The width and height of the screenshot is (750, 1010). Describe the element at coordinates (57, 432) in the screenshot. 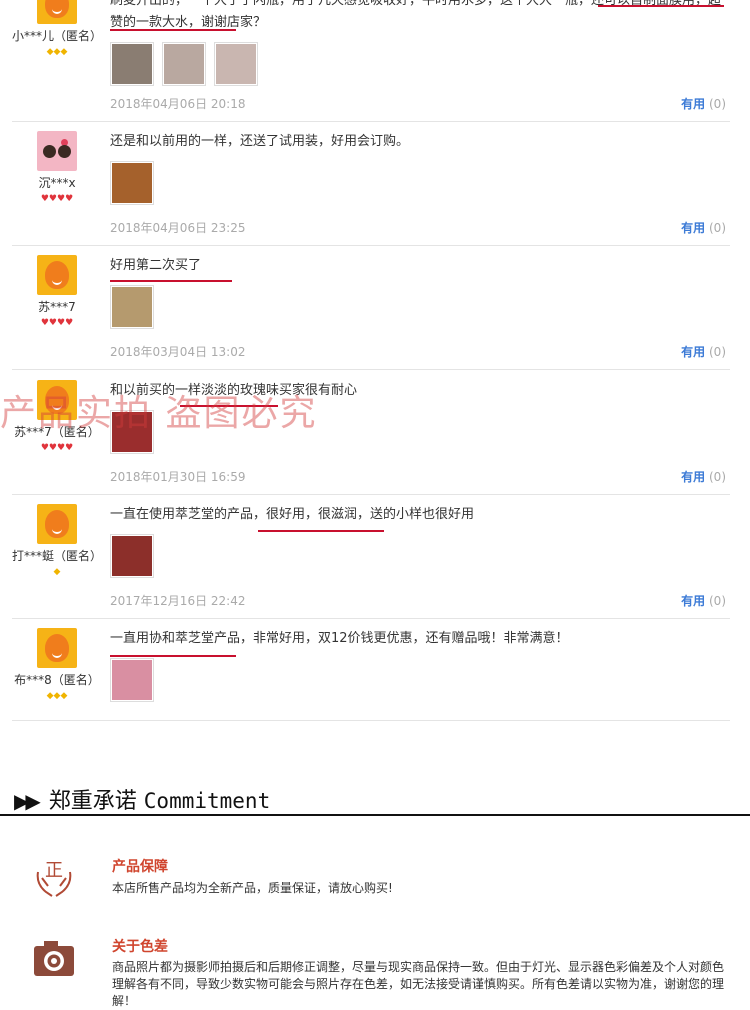

I see `reviewer-name: 苏***7（匿名）` at that location.